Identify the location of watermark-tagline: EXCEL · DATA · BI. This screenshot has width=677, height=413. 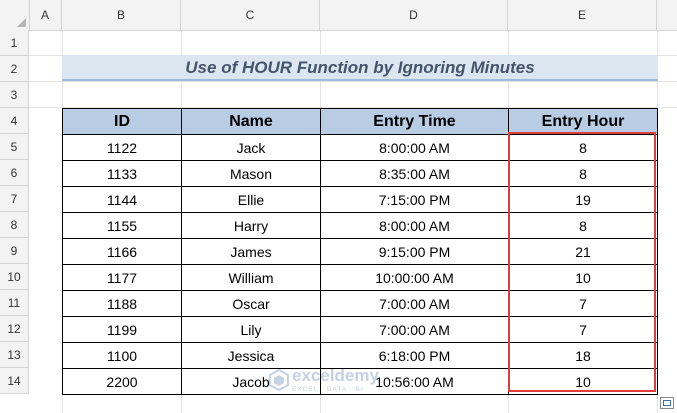
(328, 389).